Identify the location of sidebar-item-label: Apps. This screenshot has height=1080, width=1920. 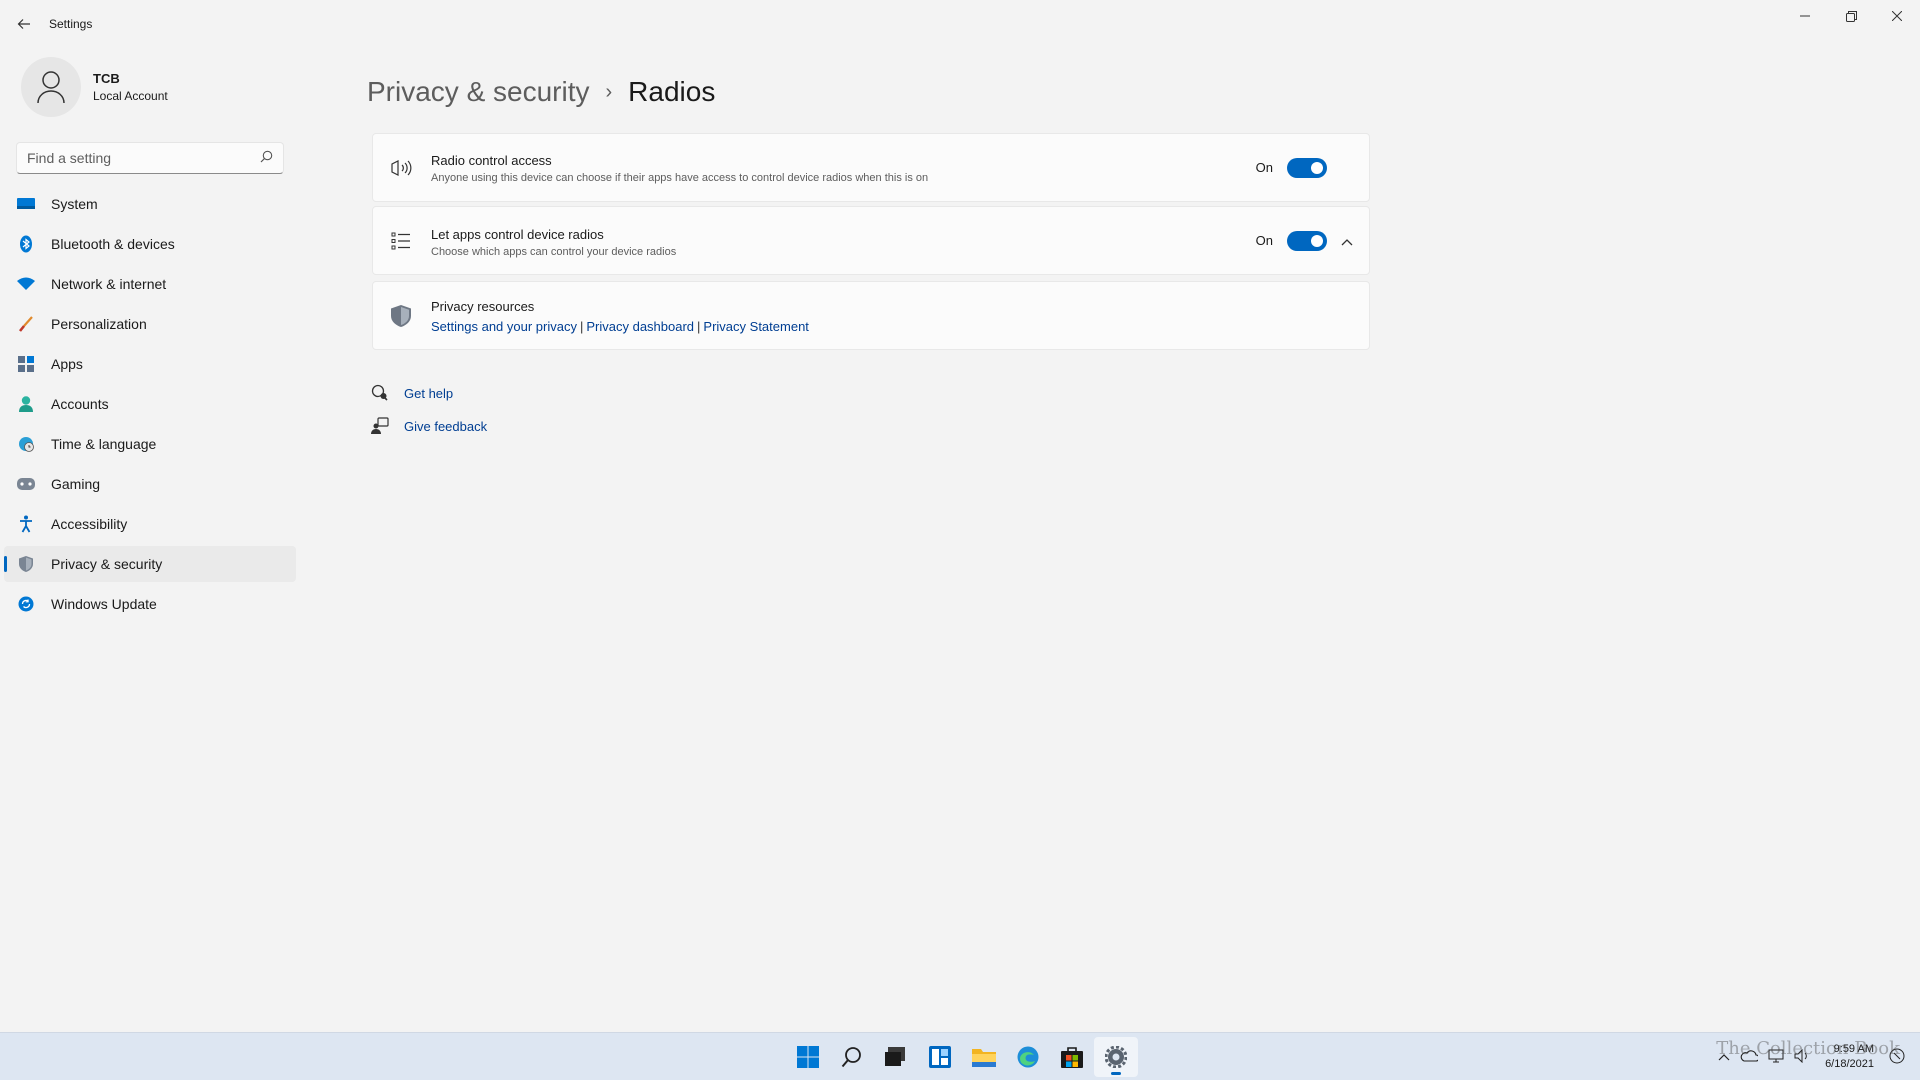
(67, 364).